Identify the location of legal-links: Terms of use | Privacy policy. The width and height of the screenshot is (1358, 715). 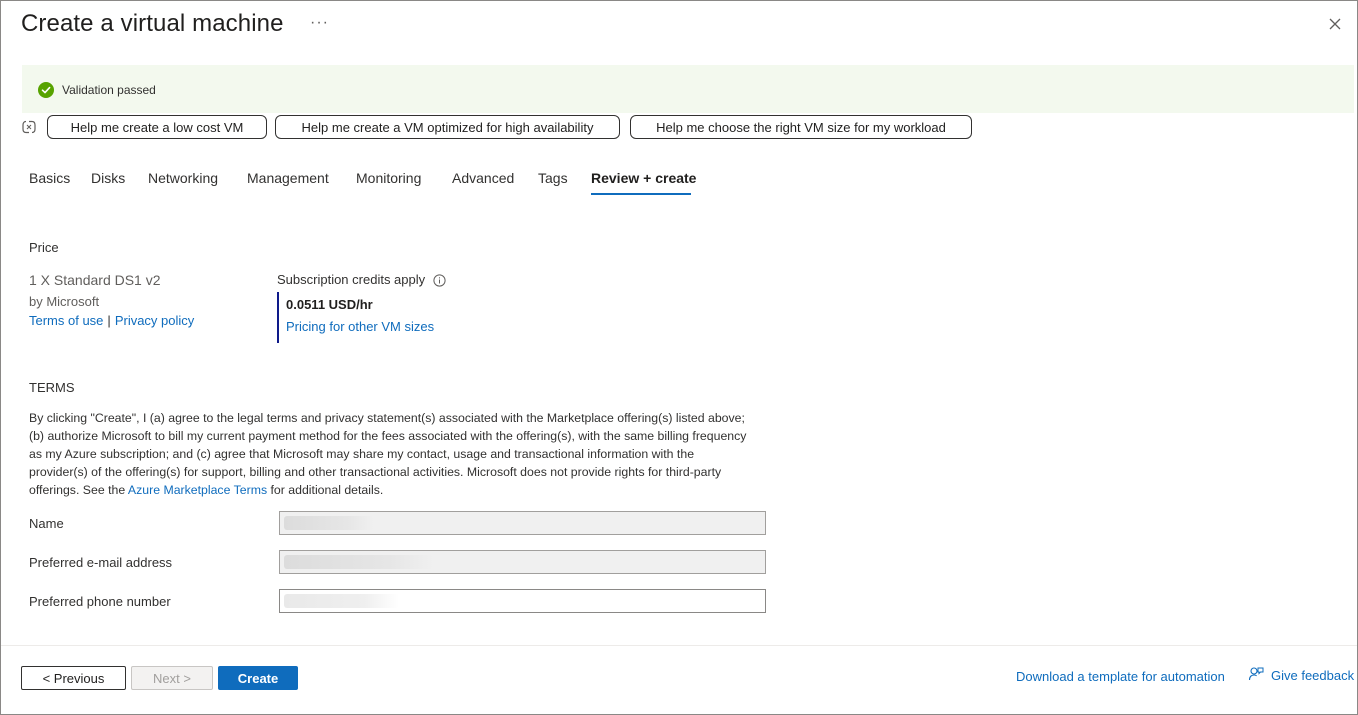
(111, 320).